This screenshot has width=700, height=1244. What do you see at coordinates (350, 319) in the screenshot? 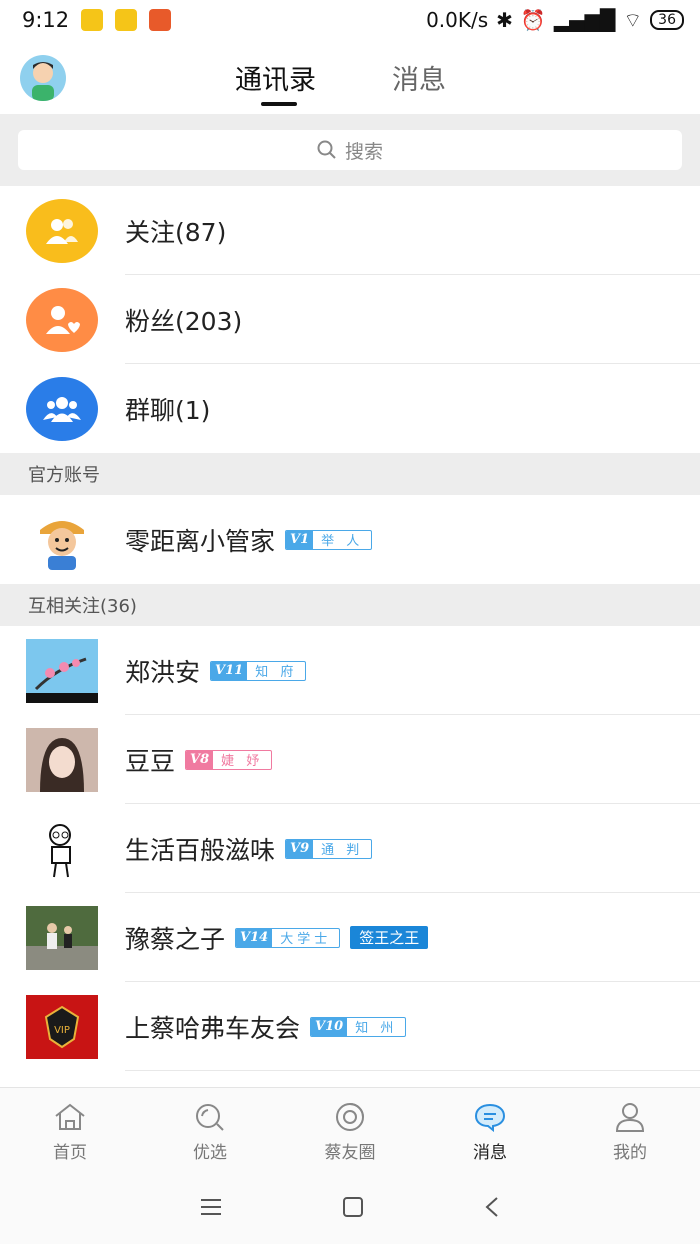
I see `list-item-fans: 粉丝(203)` at bounding box center [350, 319].